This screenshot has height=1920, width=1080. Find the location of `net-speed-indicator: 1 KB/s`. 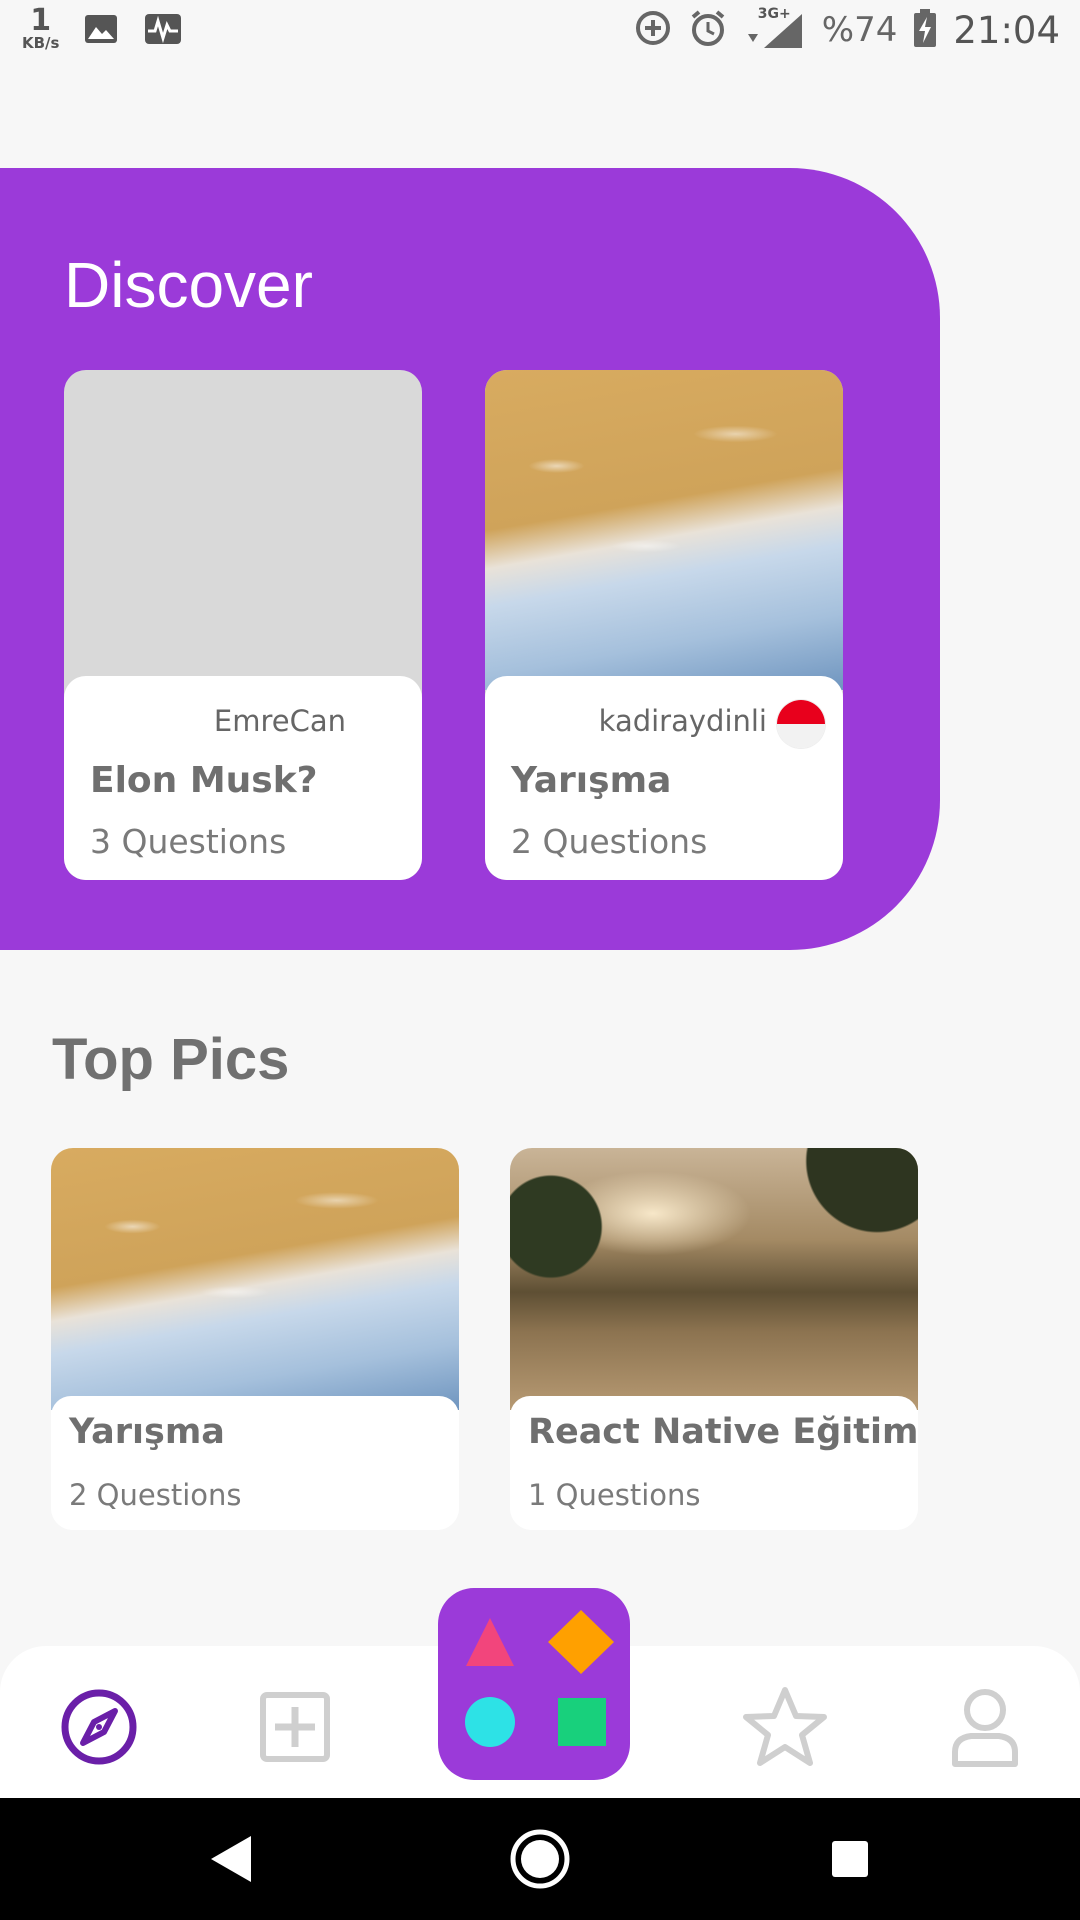

net-speed-indicator: 1 KB/s is located at coordinates (40, 28).